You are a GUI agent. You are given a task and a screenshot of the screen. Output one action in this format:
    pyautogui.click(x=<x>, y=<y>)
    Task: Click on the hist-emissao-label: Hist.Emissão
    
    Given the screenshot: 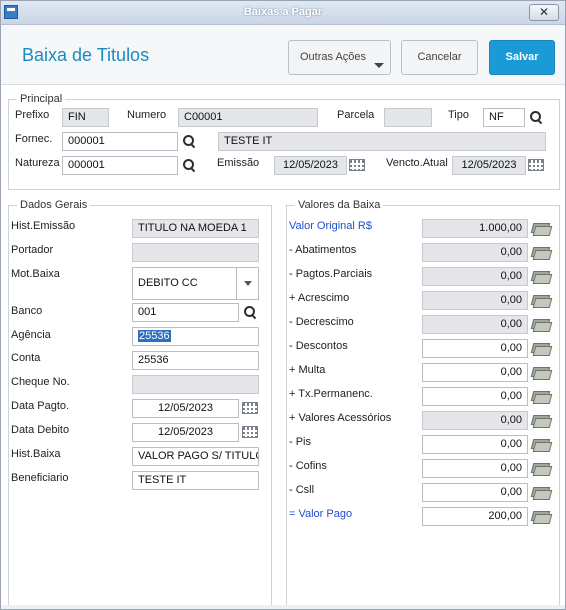 What is the action you would take?
    pyautogui.click(x=43, y=226)
    